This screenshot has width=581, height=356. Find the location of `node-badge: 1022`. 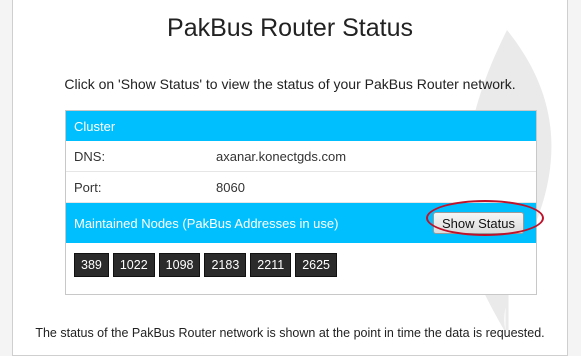

node-badge: 1022 is located at coordinates (133, 265).